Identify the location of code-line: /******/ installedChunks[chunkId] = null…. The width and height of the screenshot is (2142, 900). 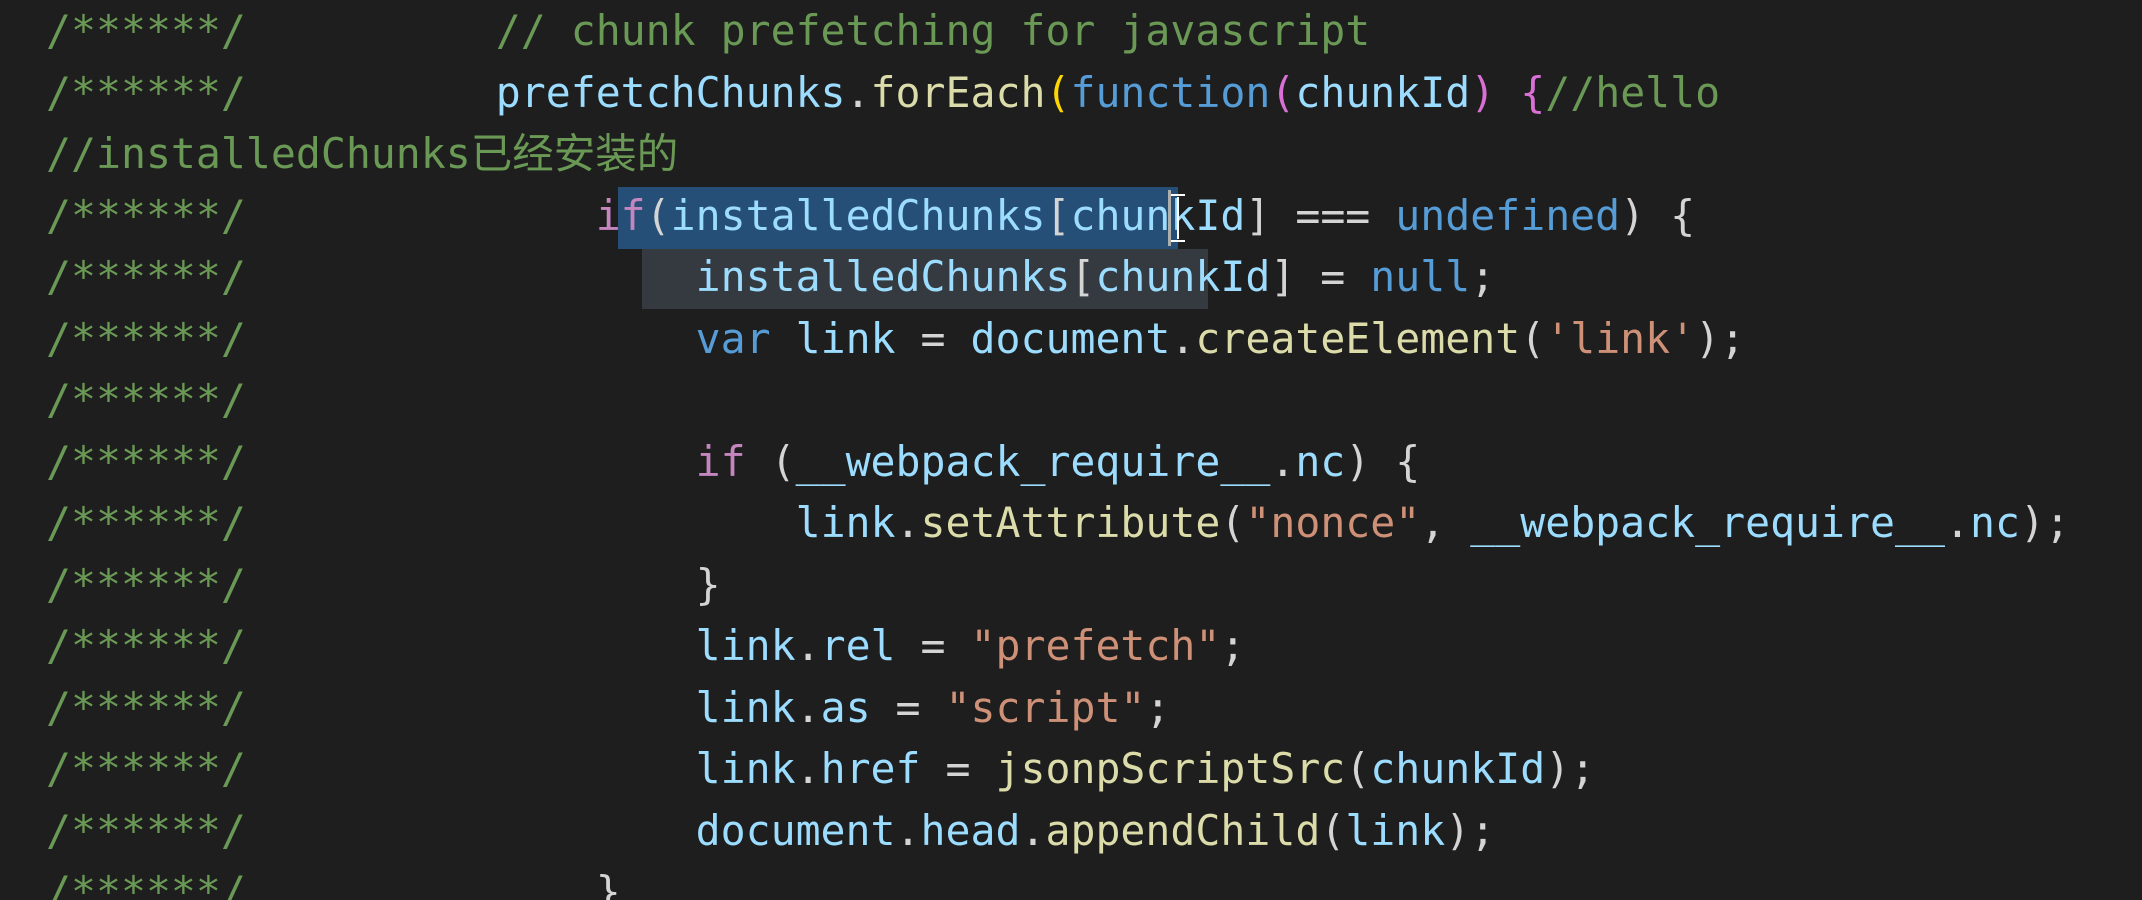
(770, 277).